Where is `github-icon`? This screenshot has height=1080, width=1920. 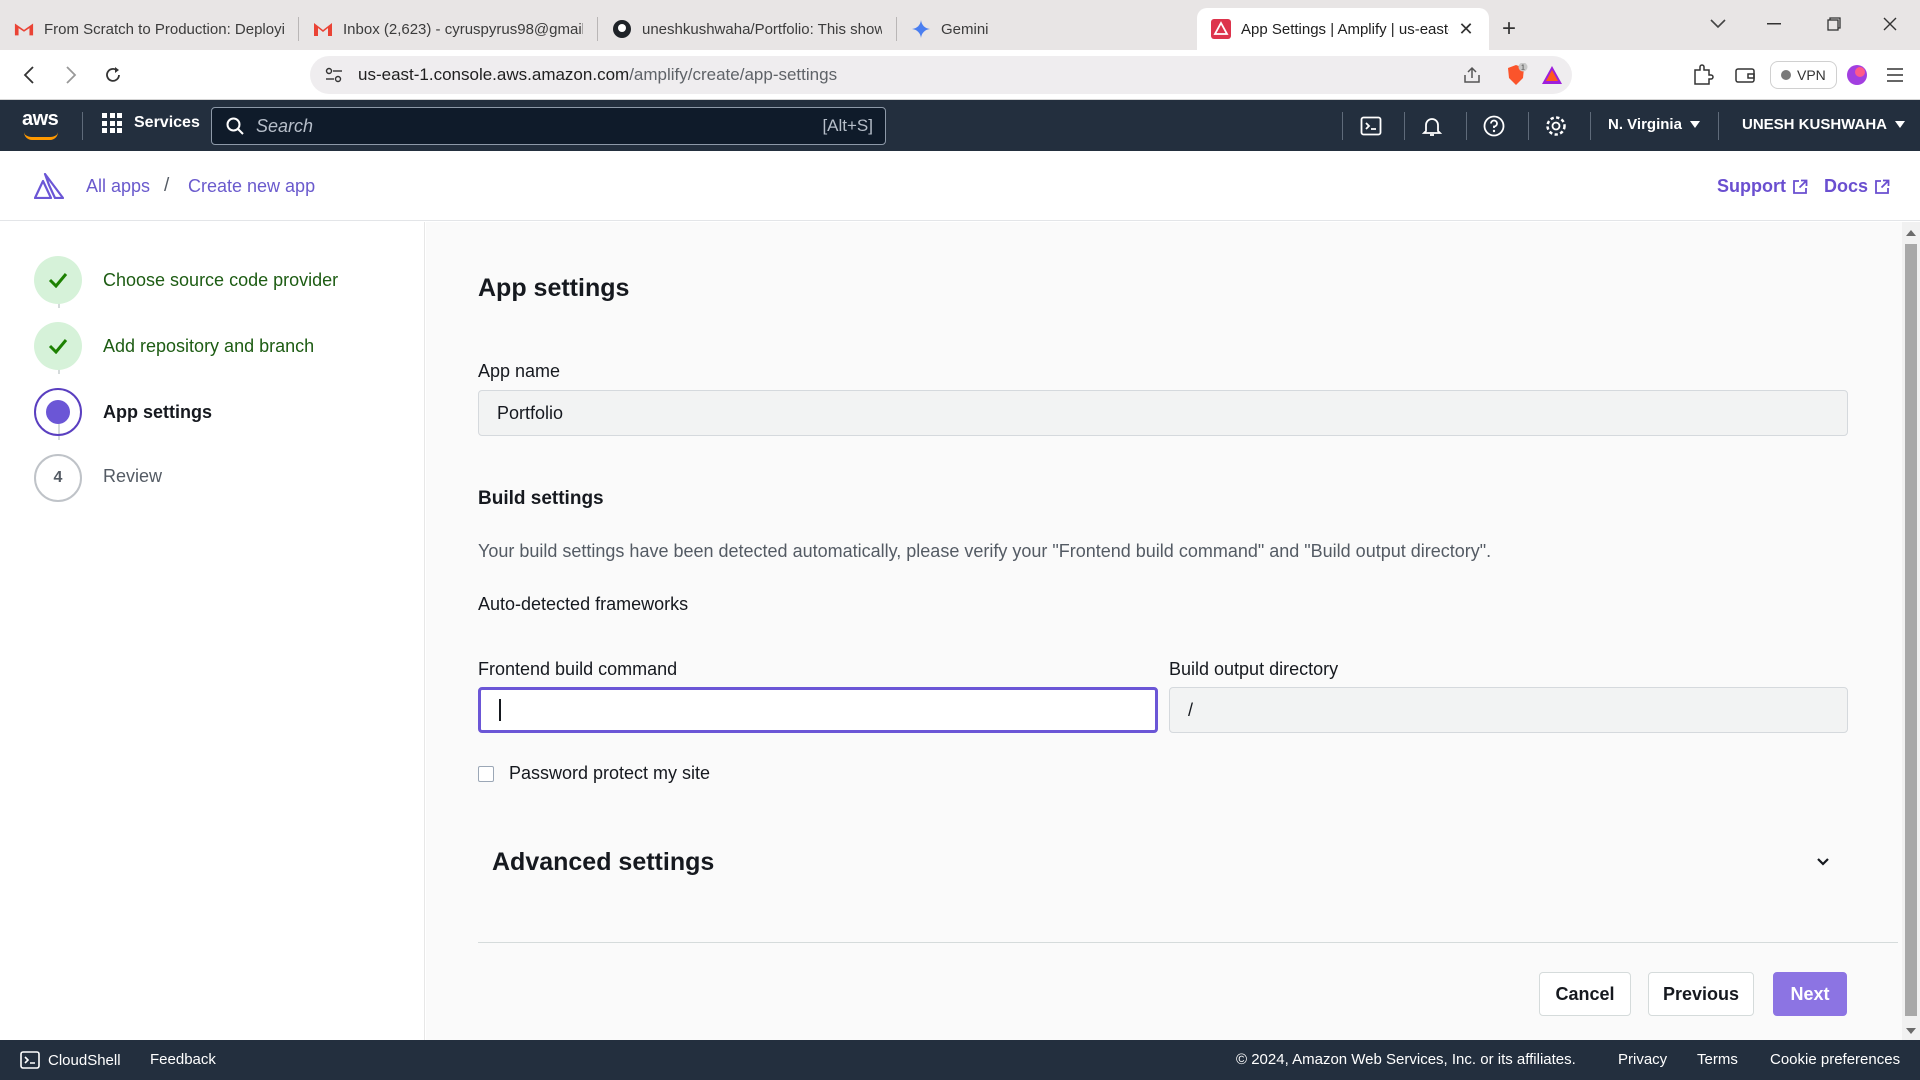
github-icon is located at coordinates (622, 29).